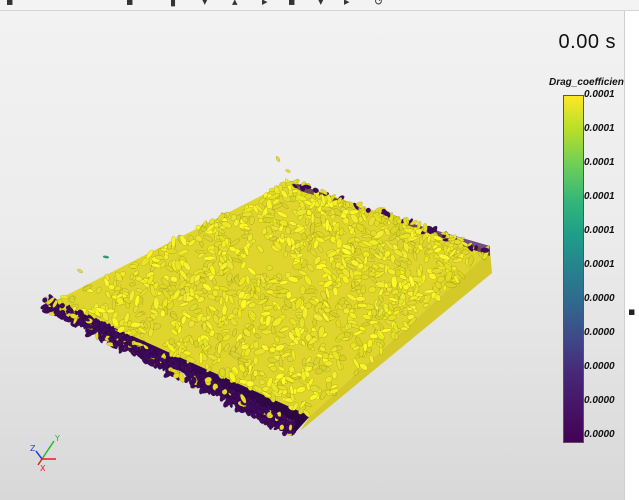 The image size is (639, 500). Describe the element at coordinates (43, 468) in the screenshot. I see `axis-x-label: X` at that location.